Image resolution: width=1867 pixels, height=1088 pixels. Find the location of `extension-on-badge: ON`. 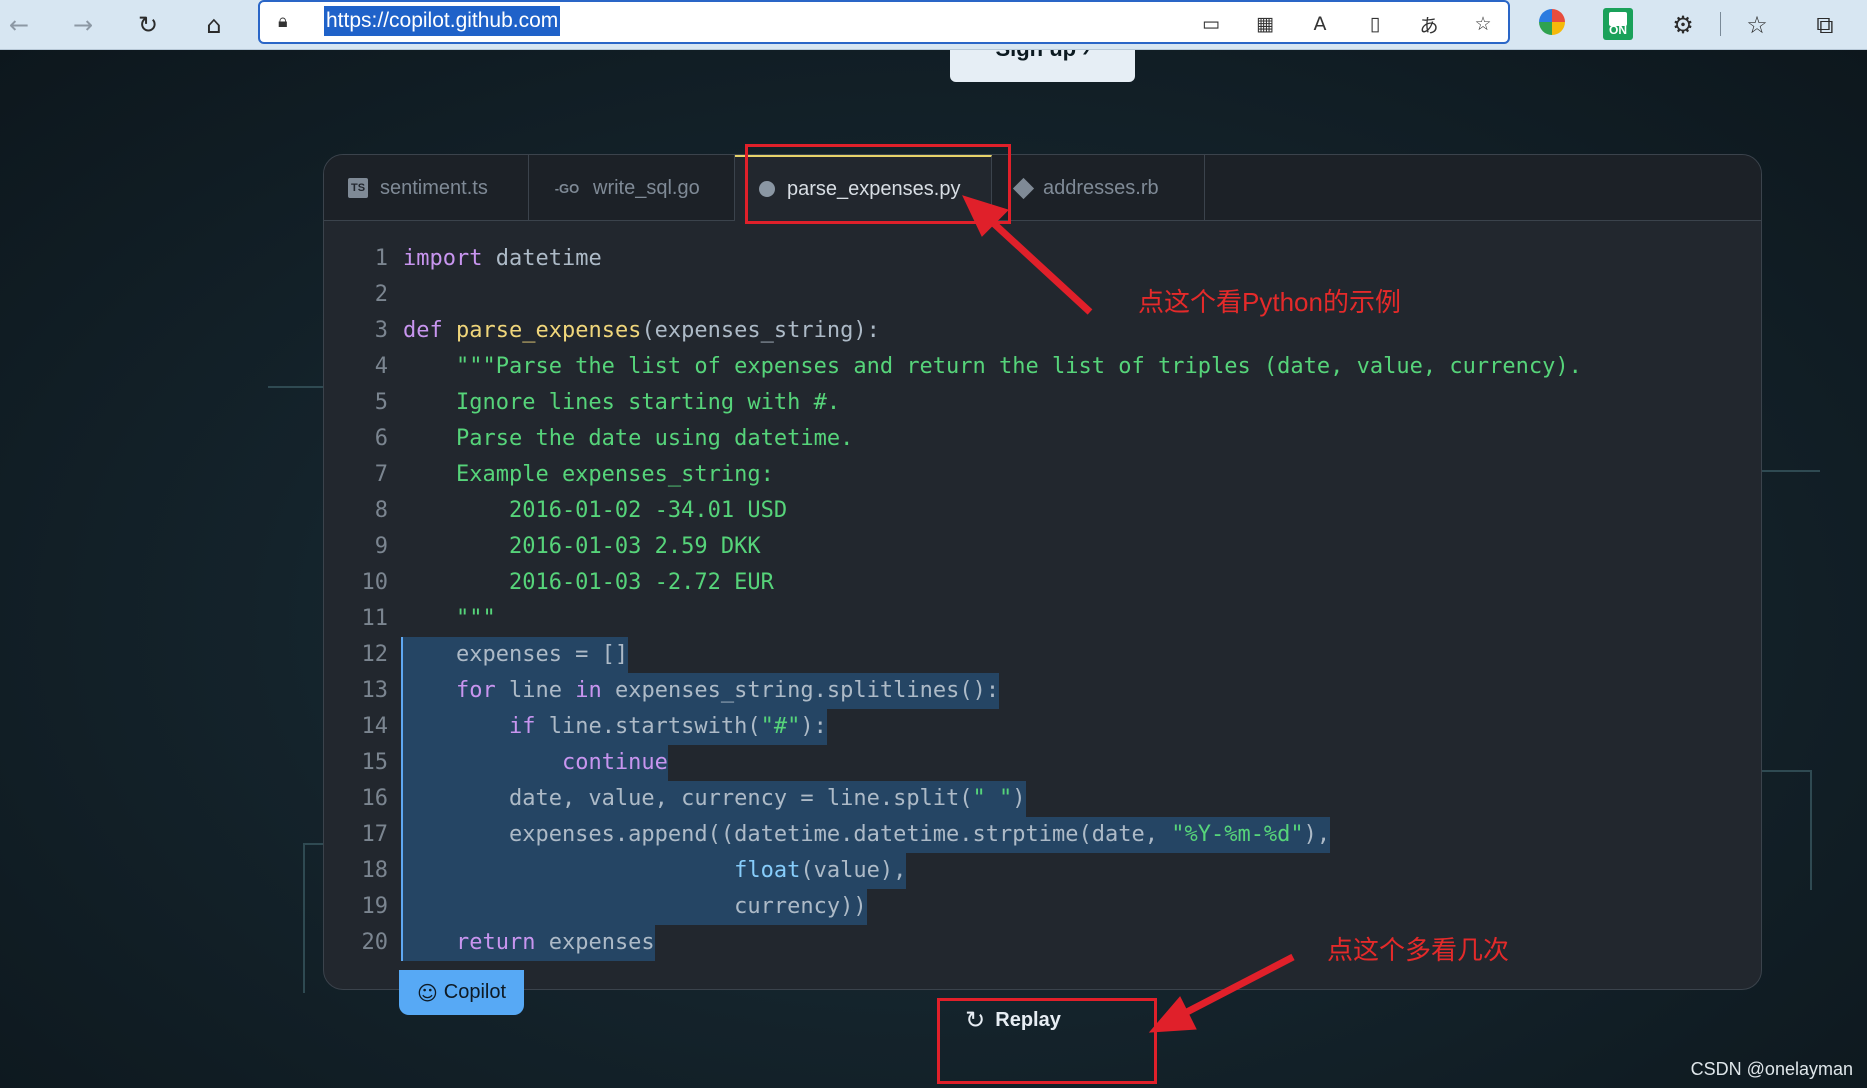

extension-on-badge: ON is located at coordinates (1618, 24).